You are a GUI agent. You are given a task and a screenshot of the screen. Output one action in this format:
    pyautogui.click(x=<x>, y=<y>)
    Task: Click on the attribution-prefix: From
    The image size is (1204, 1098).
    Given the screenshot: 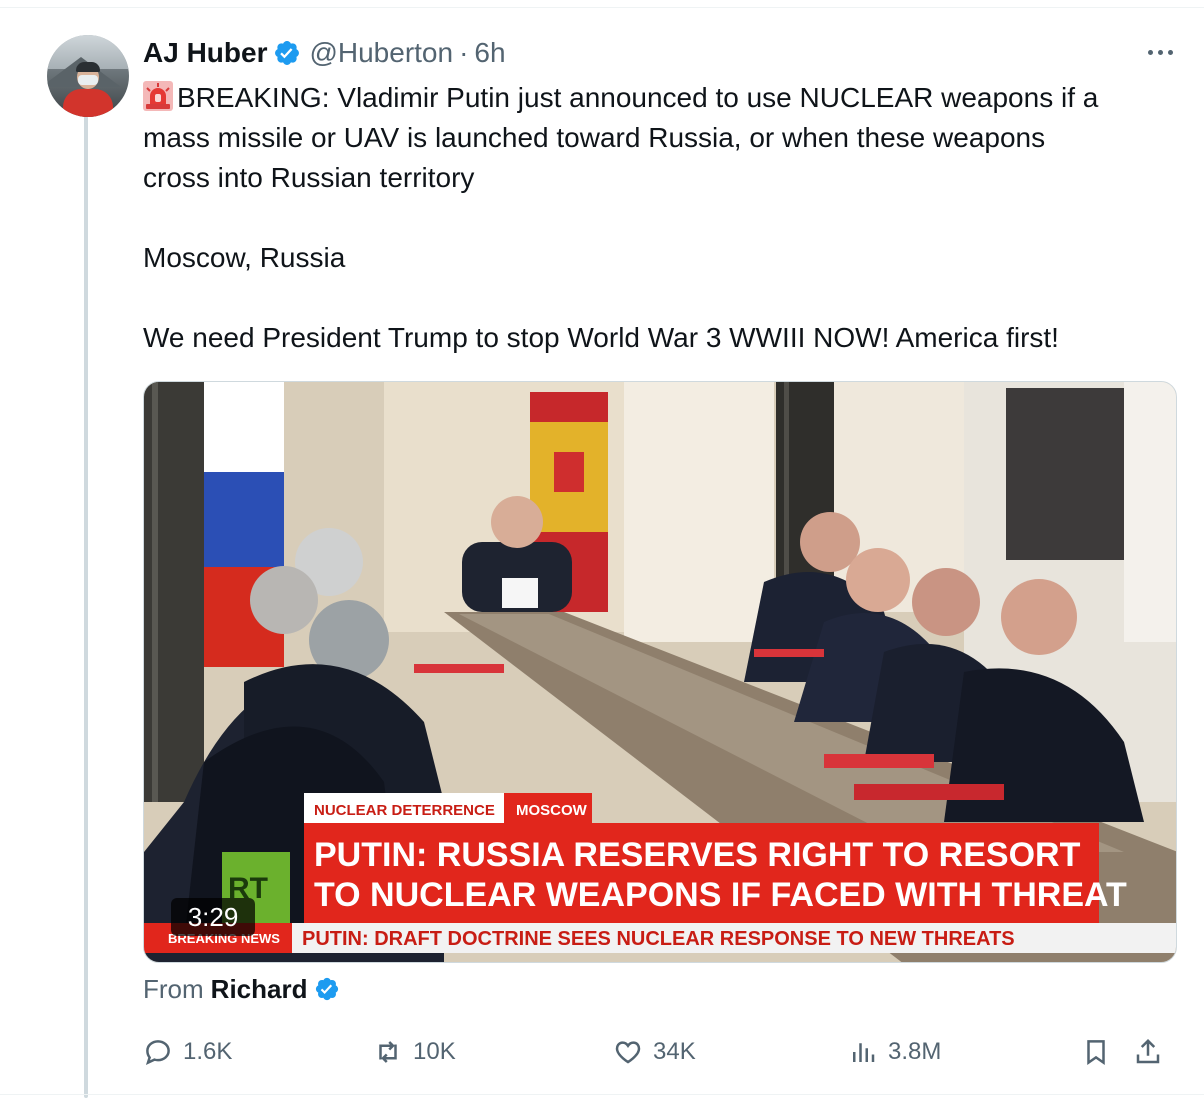 What is the action you would take?
    pyautogui.click(x=173, y=988)
    